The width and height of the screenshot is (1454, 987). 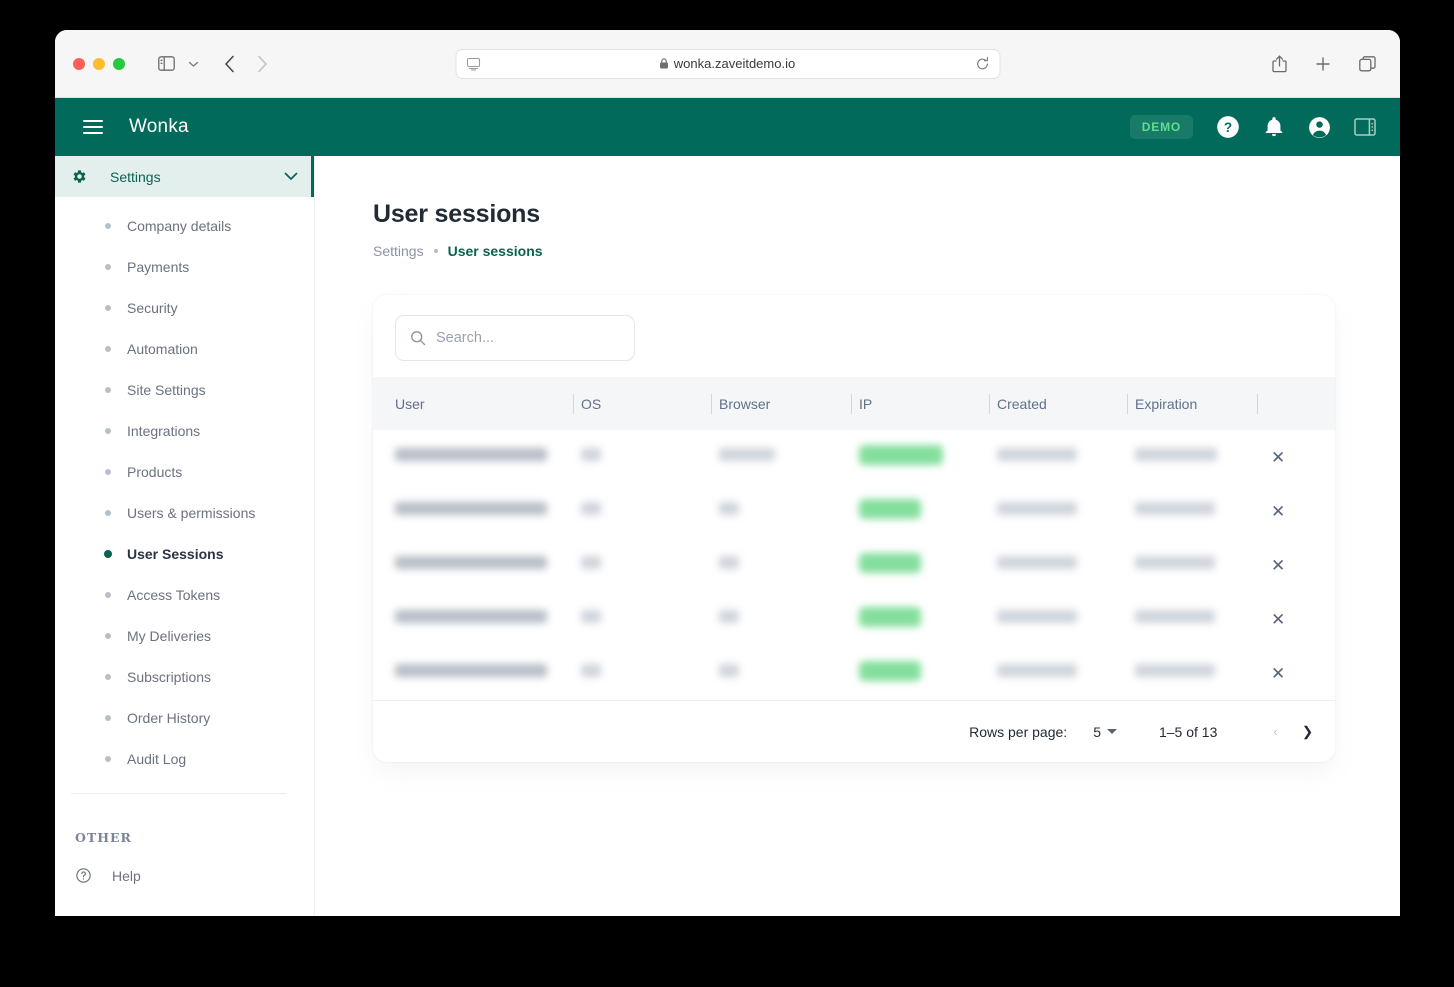 What do you see at coordinates (175, 553) in the screenshot?
I see `sidebar-item-label: User Sessions` at bounding box center [175, 553].